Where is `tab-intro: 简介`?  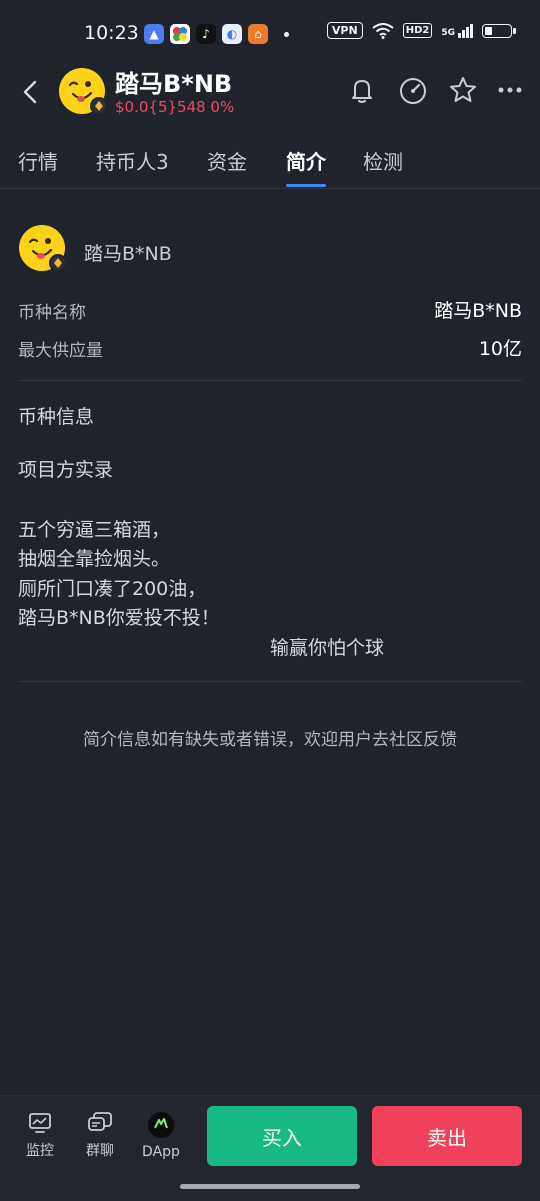
tab-intro: 简介 is located at coordinates (306, 160).